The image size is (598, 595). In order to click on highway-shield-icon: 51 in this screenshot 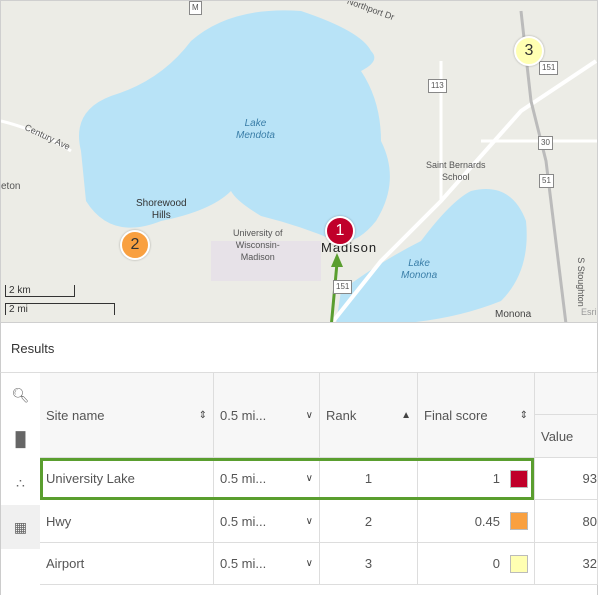, I will do `click(546, 181)`.